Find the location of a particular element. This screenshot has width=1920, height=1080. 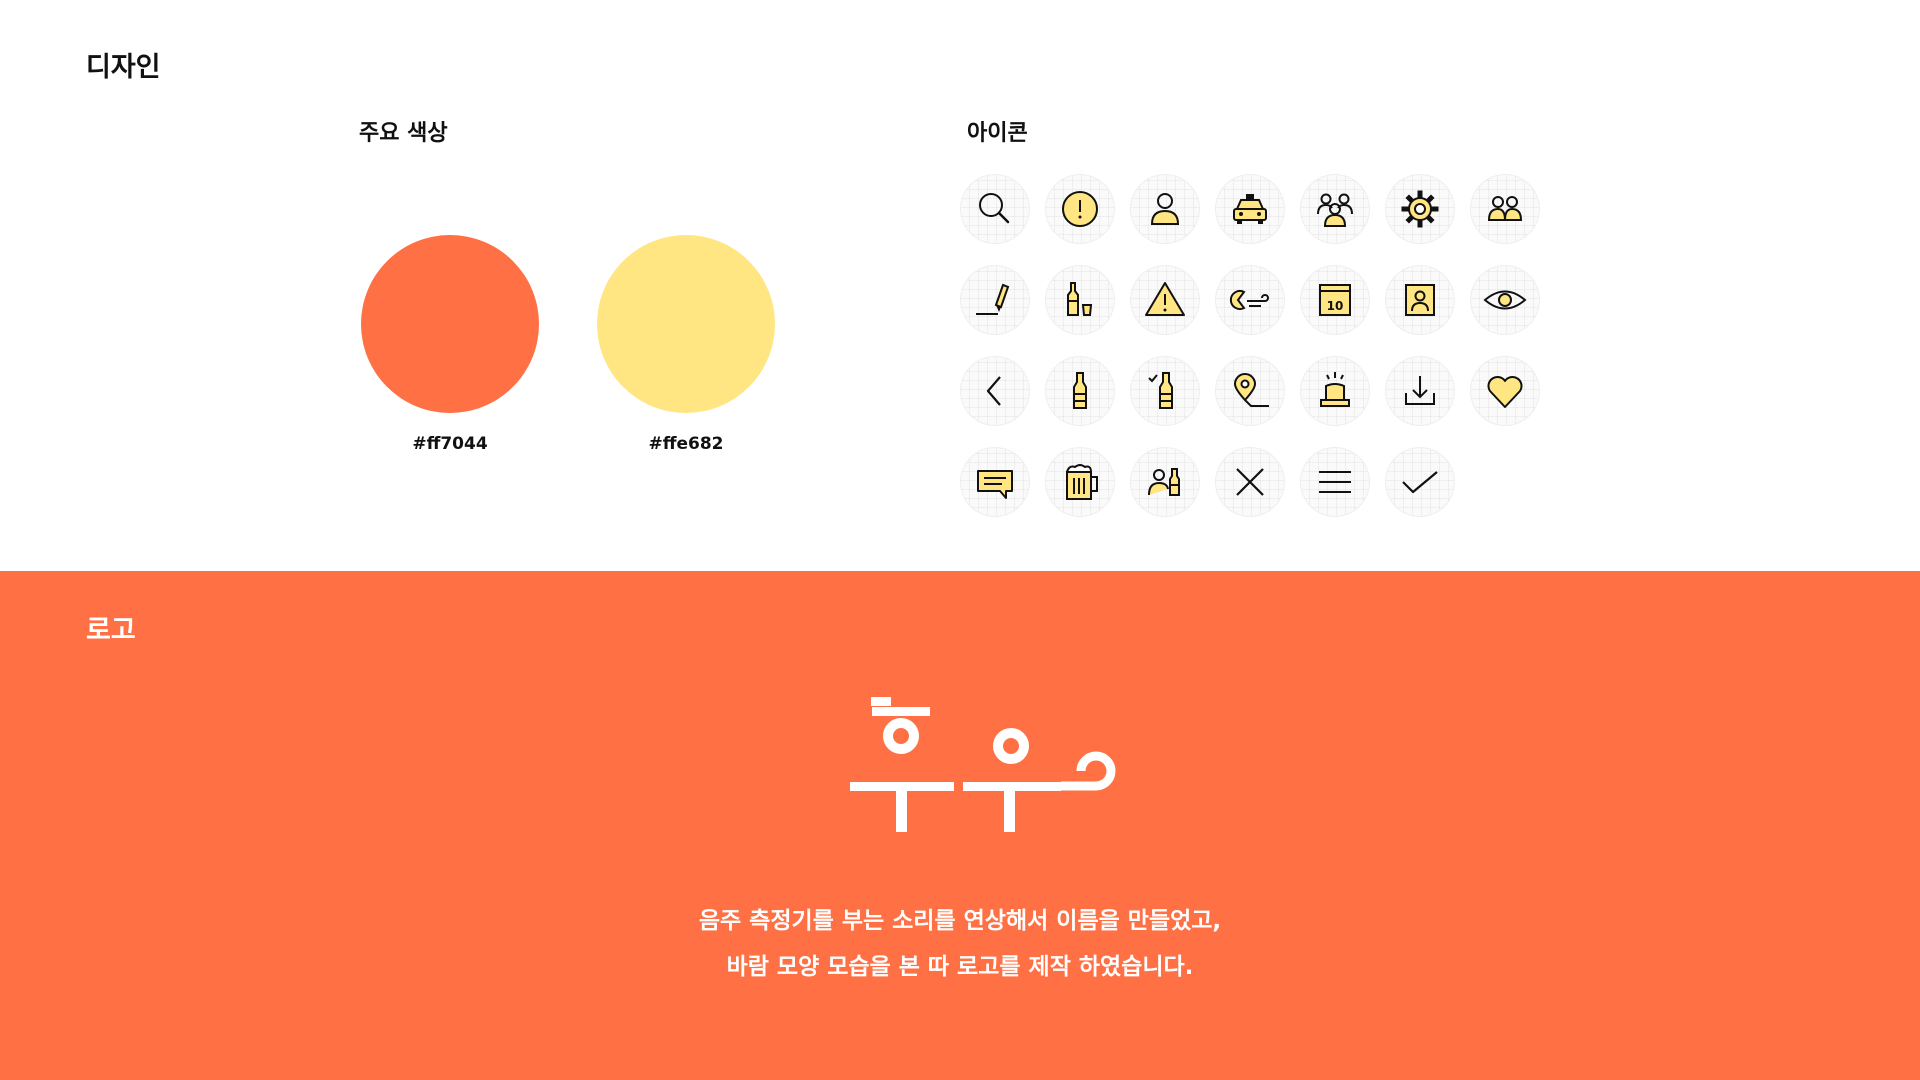

download-icon is located at coordinates (1420, 391).